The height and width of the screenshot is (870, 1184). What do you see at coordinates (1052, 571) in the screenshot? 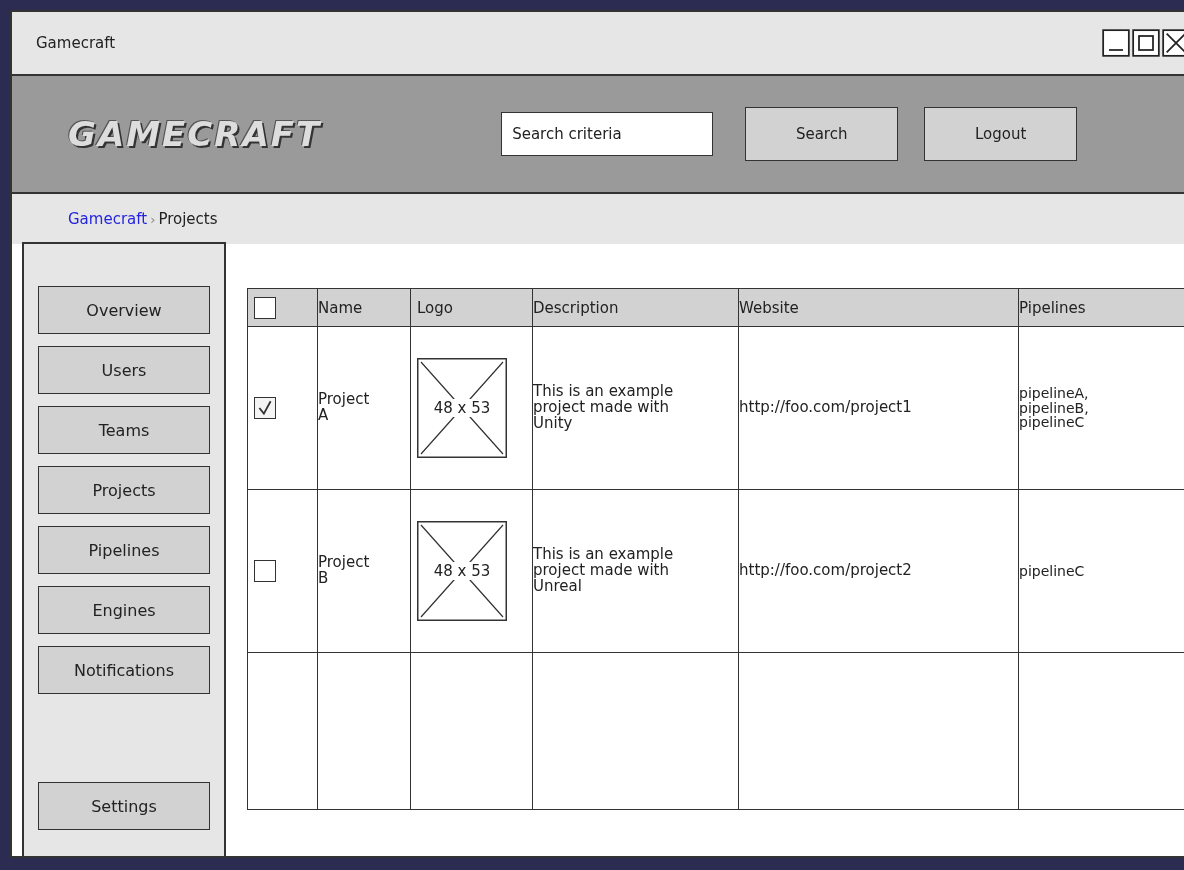
I see `table-cell: pipelineC` at bounding box center [1052, 571].